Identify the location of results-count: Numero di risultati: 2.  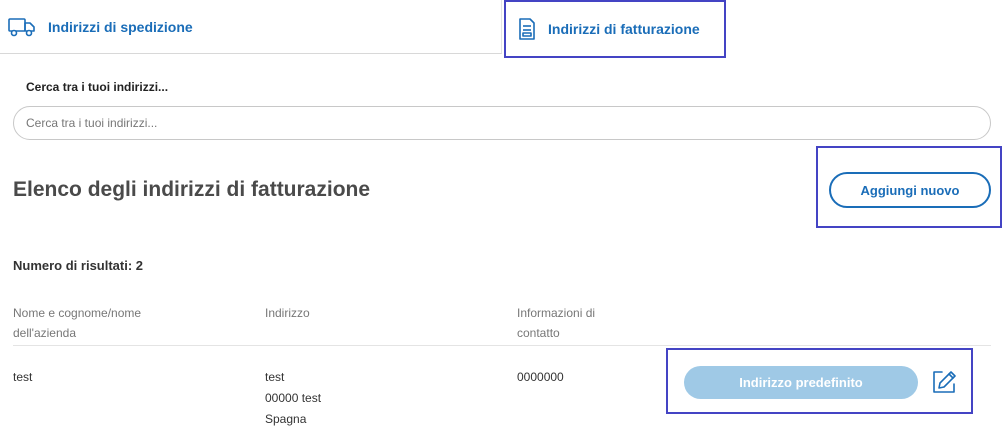
(78, 265).